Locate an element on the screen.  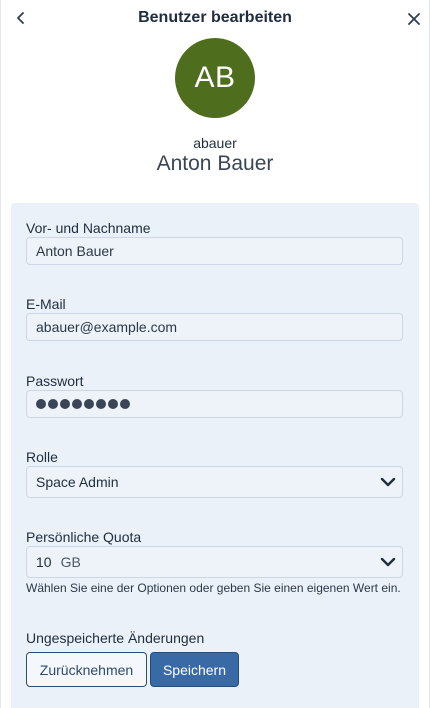
password-label: Passwort is located at coordinates (55, 381).